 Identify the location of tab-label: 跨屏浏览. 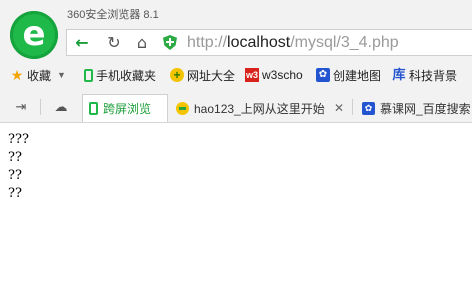
(127, 109).